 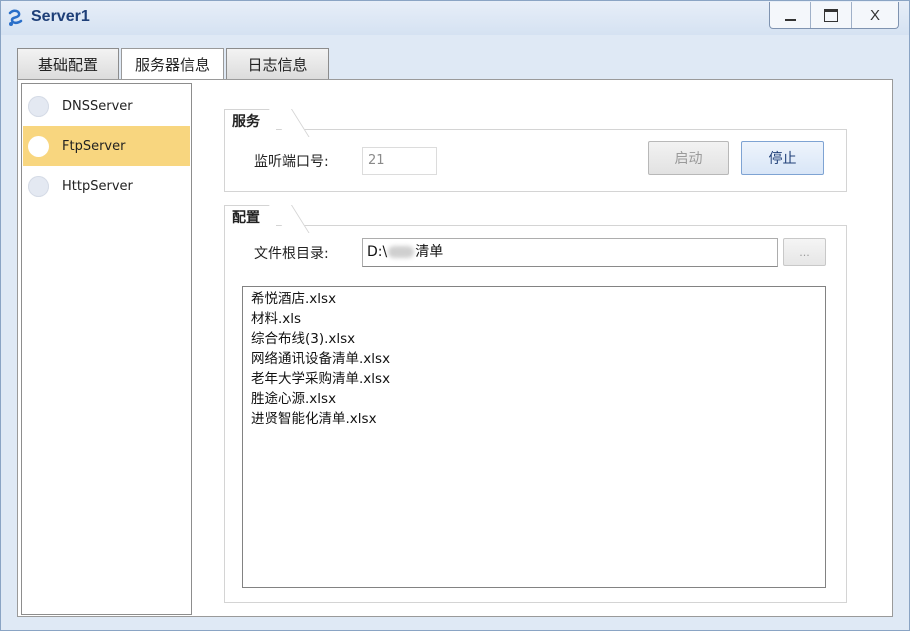 I want to click on maximize-button, so click(x=830, y=15).